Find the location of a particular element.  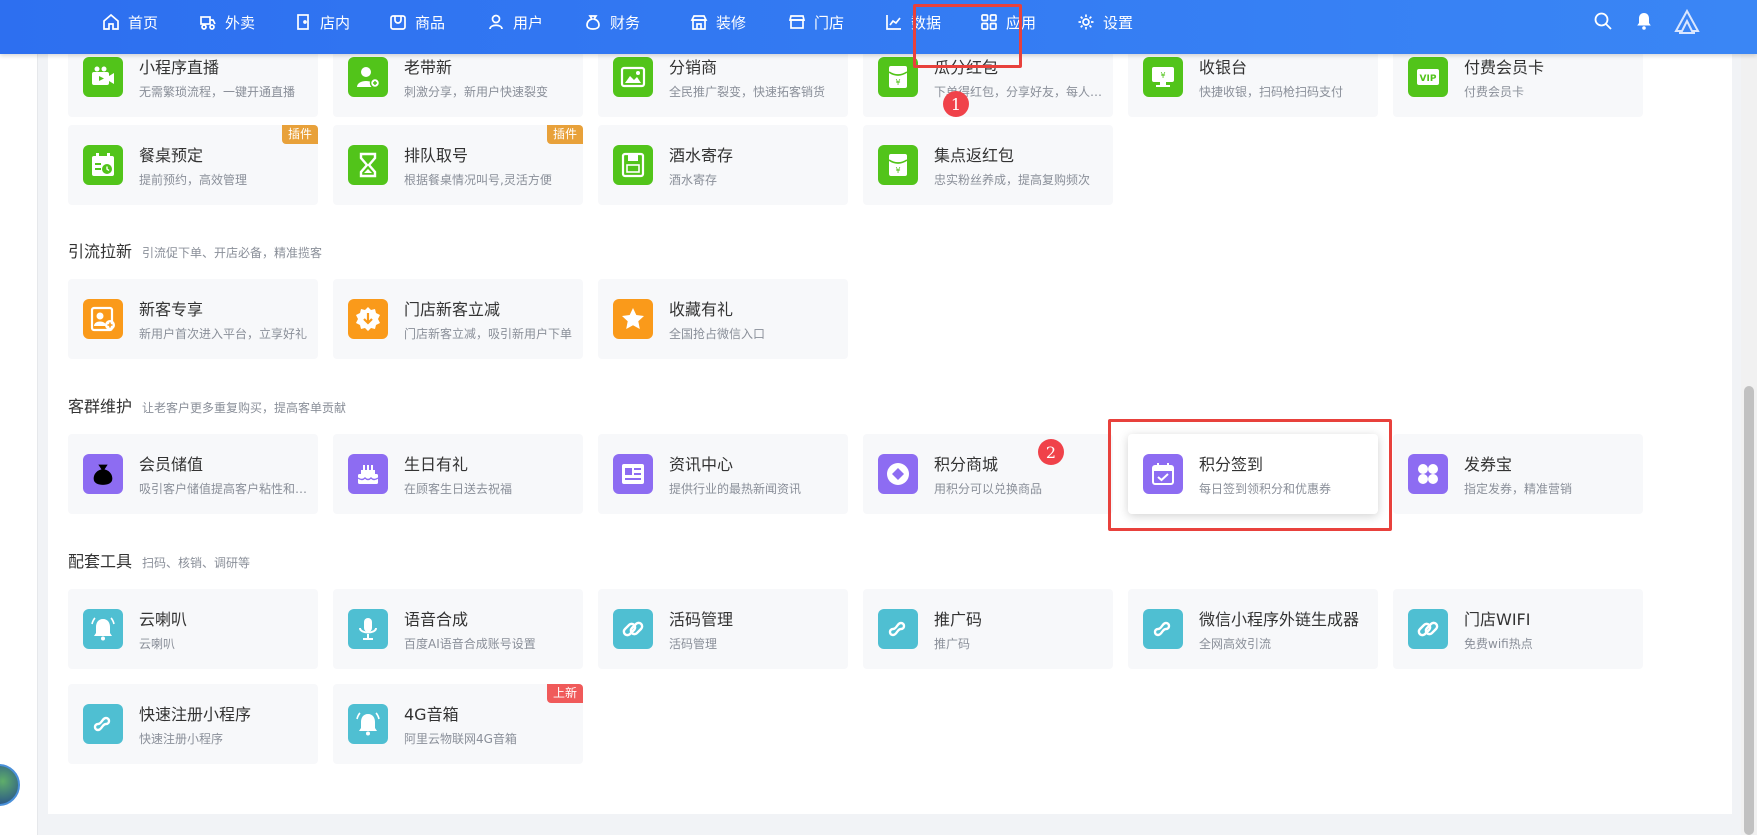

shop-decoration-icon is located at coordinates (699, 22).